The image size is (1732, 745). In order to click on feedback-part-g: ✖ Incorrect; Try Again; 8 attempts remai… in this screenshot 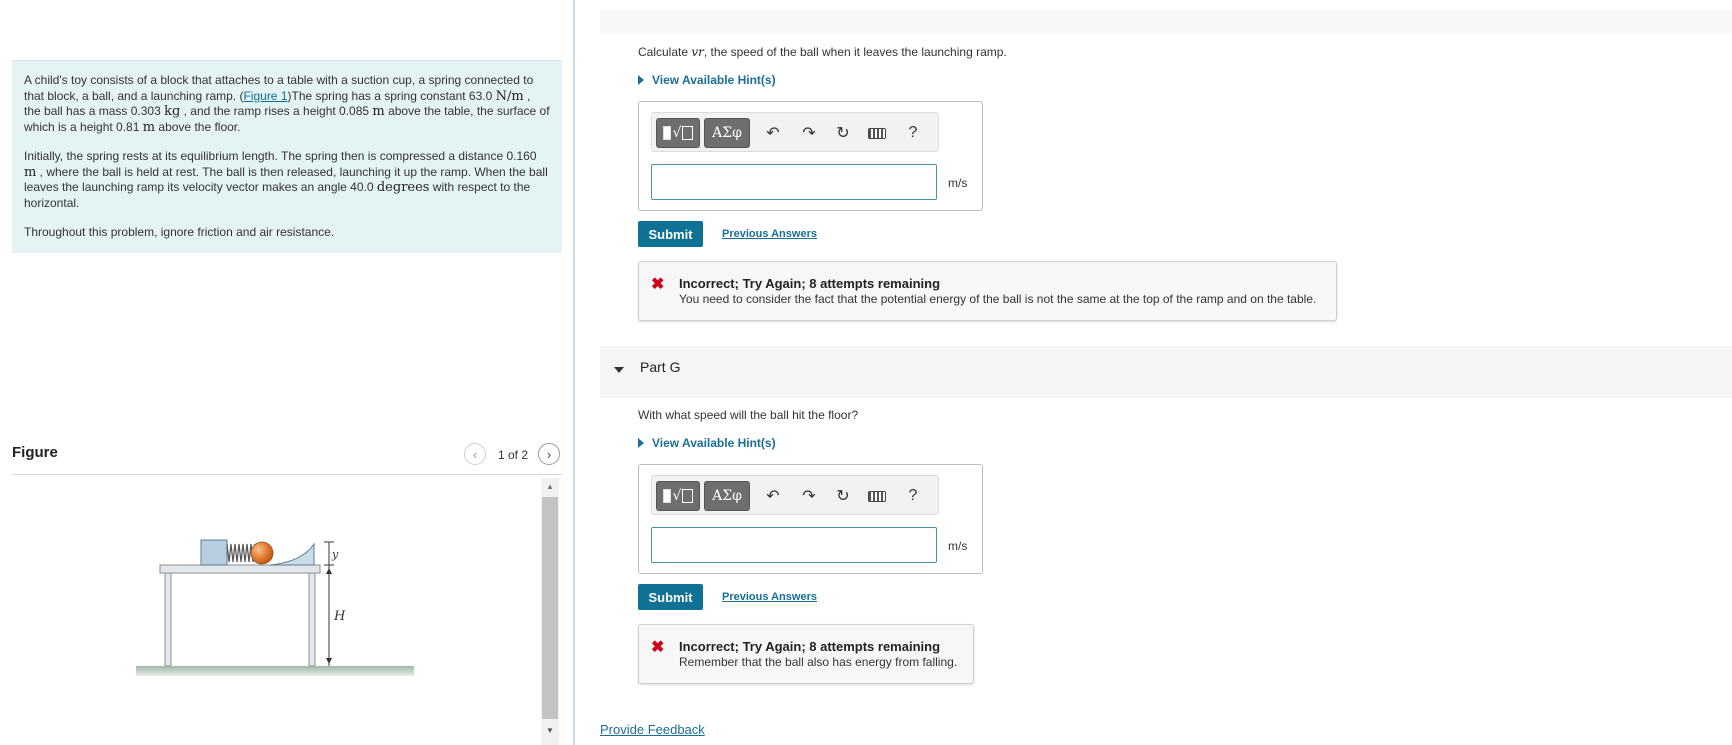, I will do `click(806, 654)`.